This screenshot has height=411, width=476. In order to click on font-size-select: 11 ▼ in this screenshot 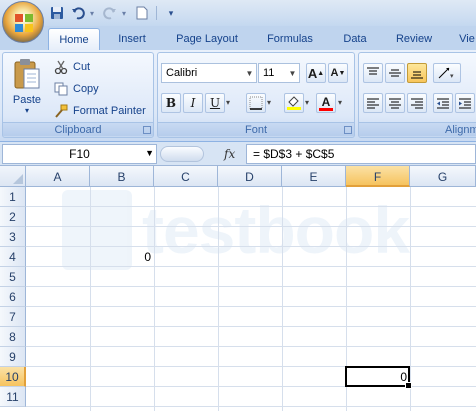, I will do `click(279, 73)`.